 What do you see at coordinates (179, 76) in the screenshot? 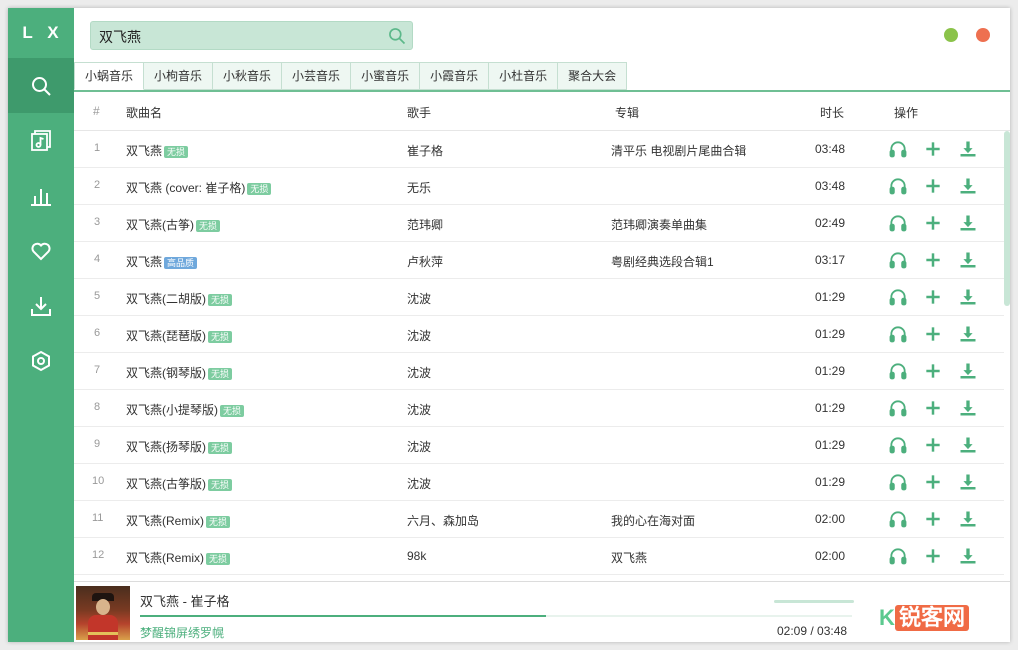
I see `tab-source-2: 小枸音乐` at bounding box center [179, 76].